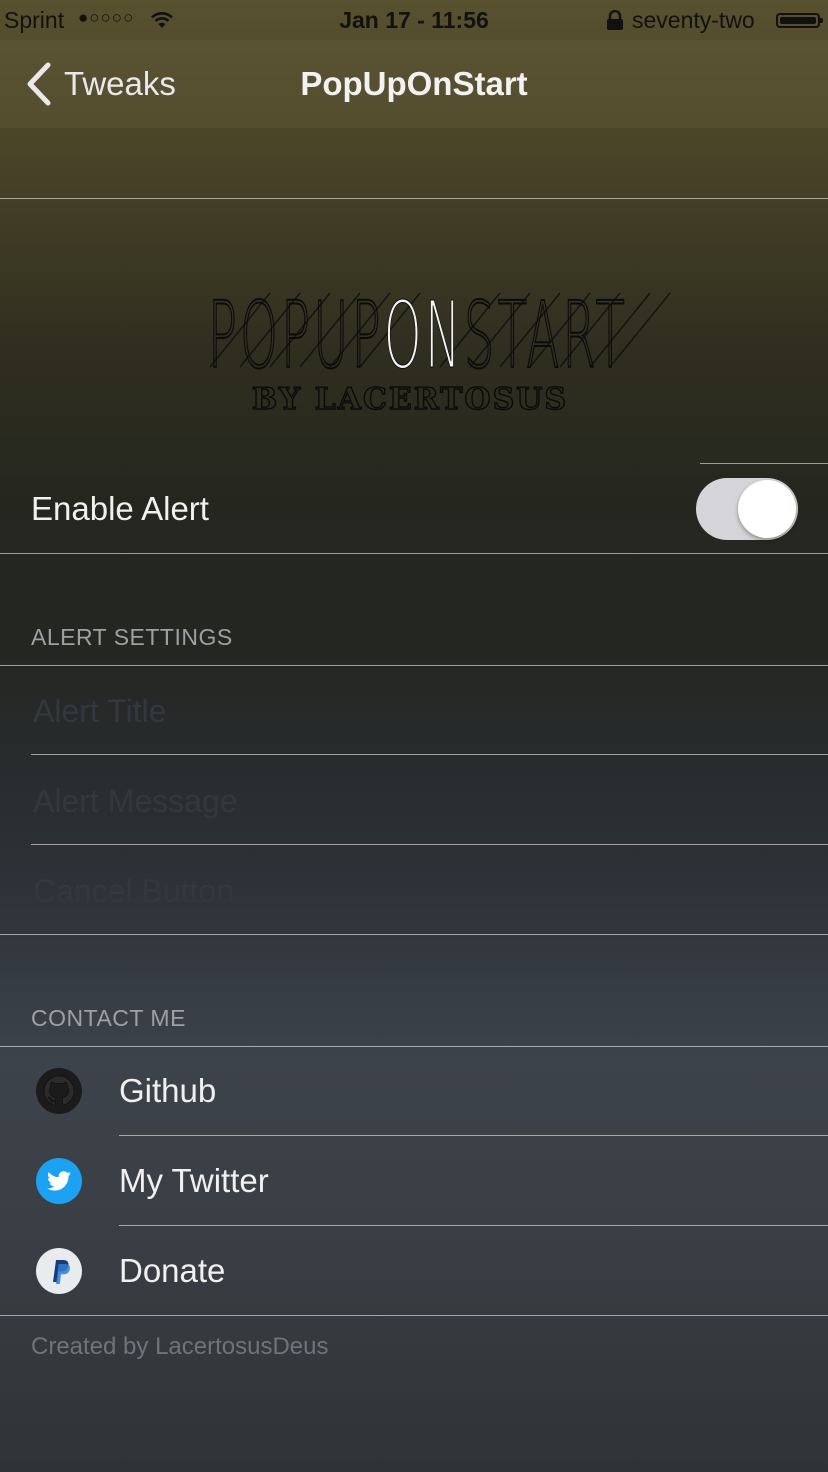 This screenshot has height=1472, width=828. What do you see at coordinates (120, 508) in the screenshot?
I see `enable-alert-label: Enable Alert` at bounding box center [120, 508].